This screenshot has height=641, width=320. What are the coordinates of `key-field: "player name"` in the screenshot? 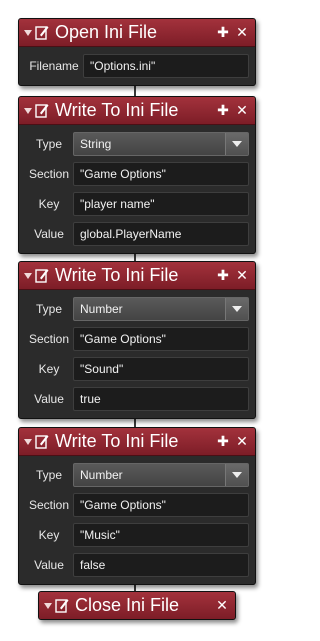 It's located at (161, 204).